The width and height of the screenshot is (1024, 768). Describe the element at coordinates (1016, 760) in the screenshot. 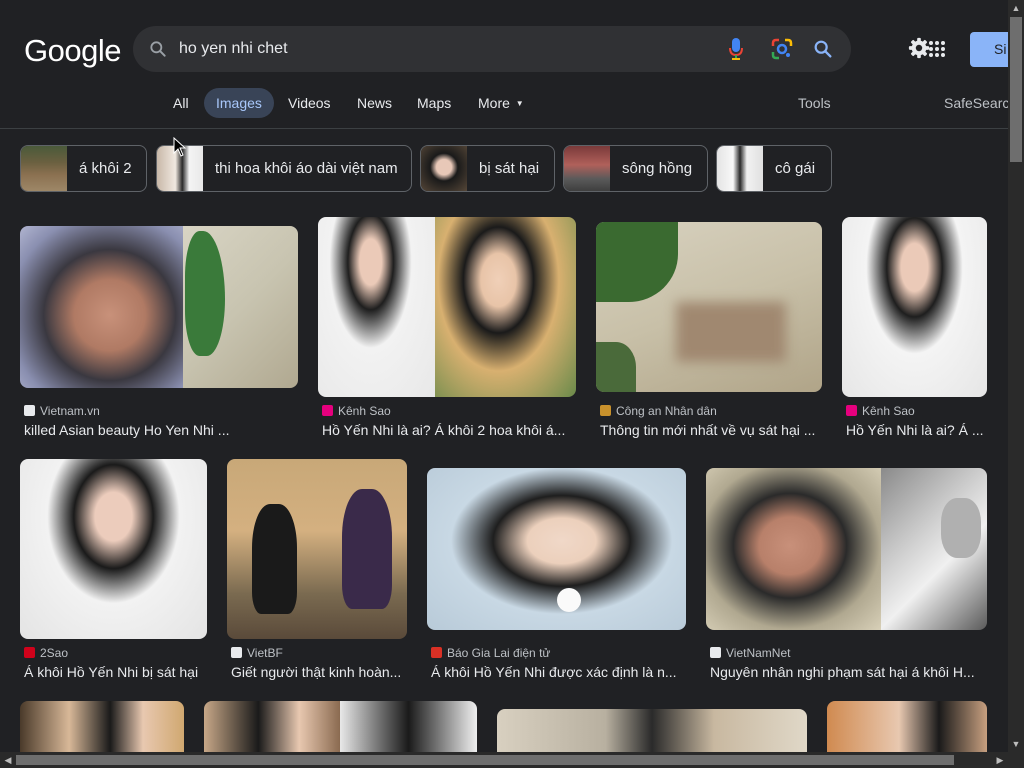

I see `scrollbar-corner` at that location.